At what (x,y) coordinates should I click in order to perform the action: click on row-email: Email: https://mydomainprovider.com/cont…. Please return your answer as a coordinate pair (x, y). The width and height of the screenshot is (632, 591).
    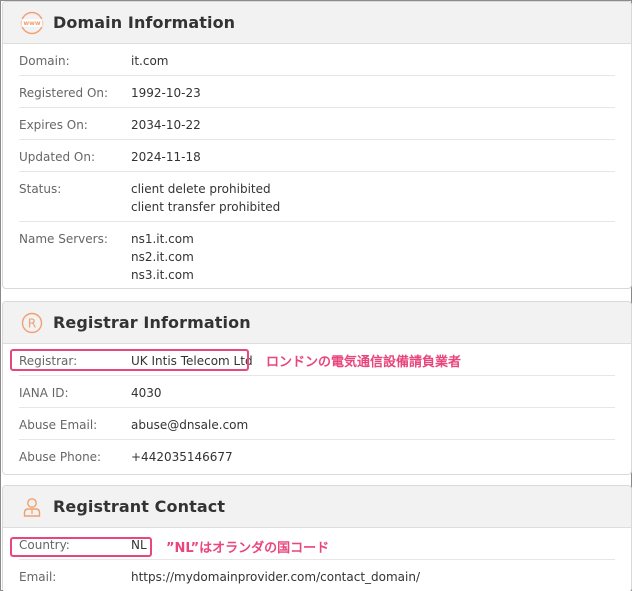
    Looking at the image, I should click on (317, 575).